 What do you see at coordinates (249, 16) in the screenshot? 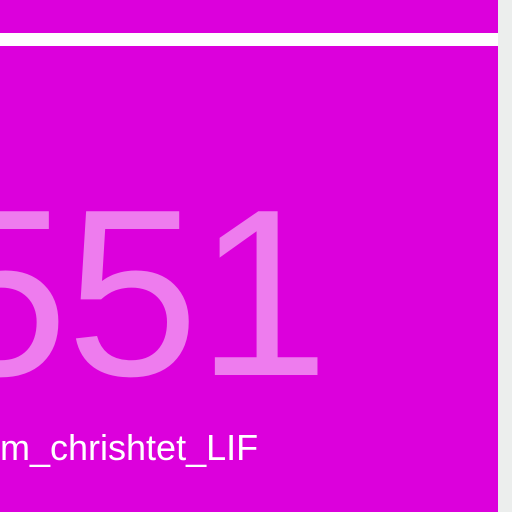
I see `top-tile` at bounding box center [249, 16].